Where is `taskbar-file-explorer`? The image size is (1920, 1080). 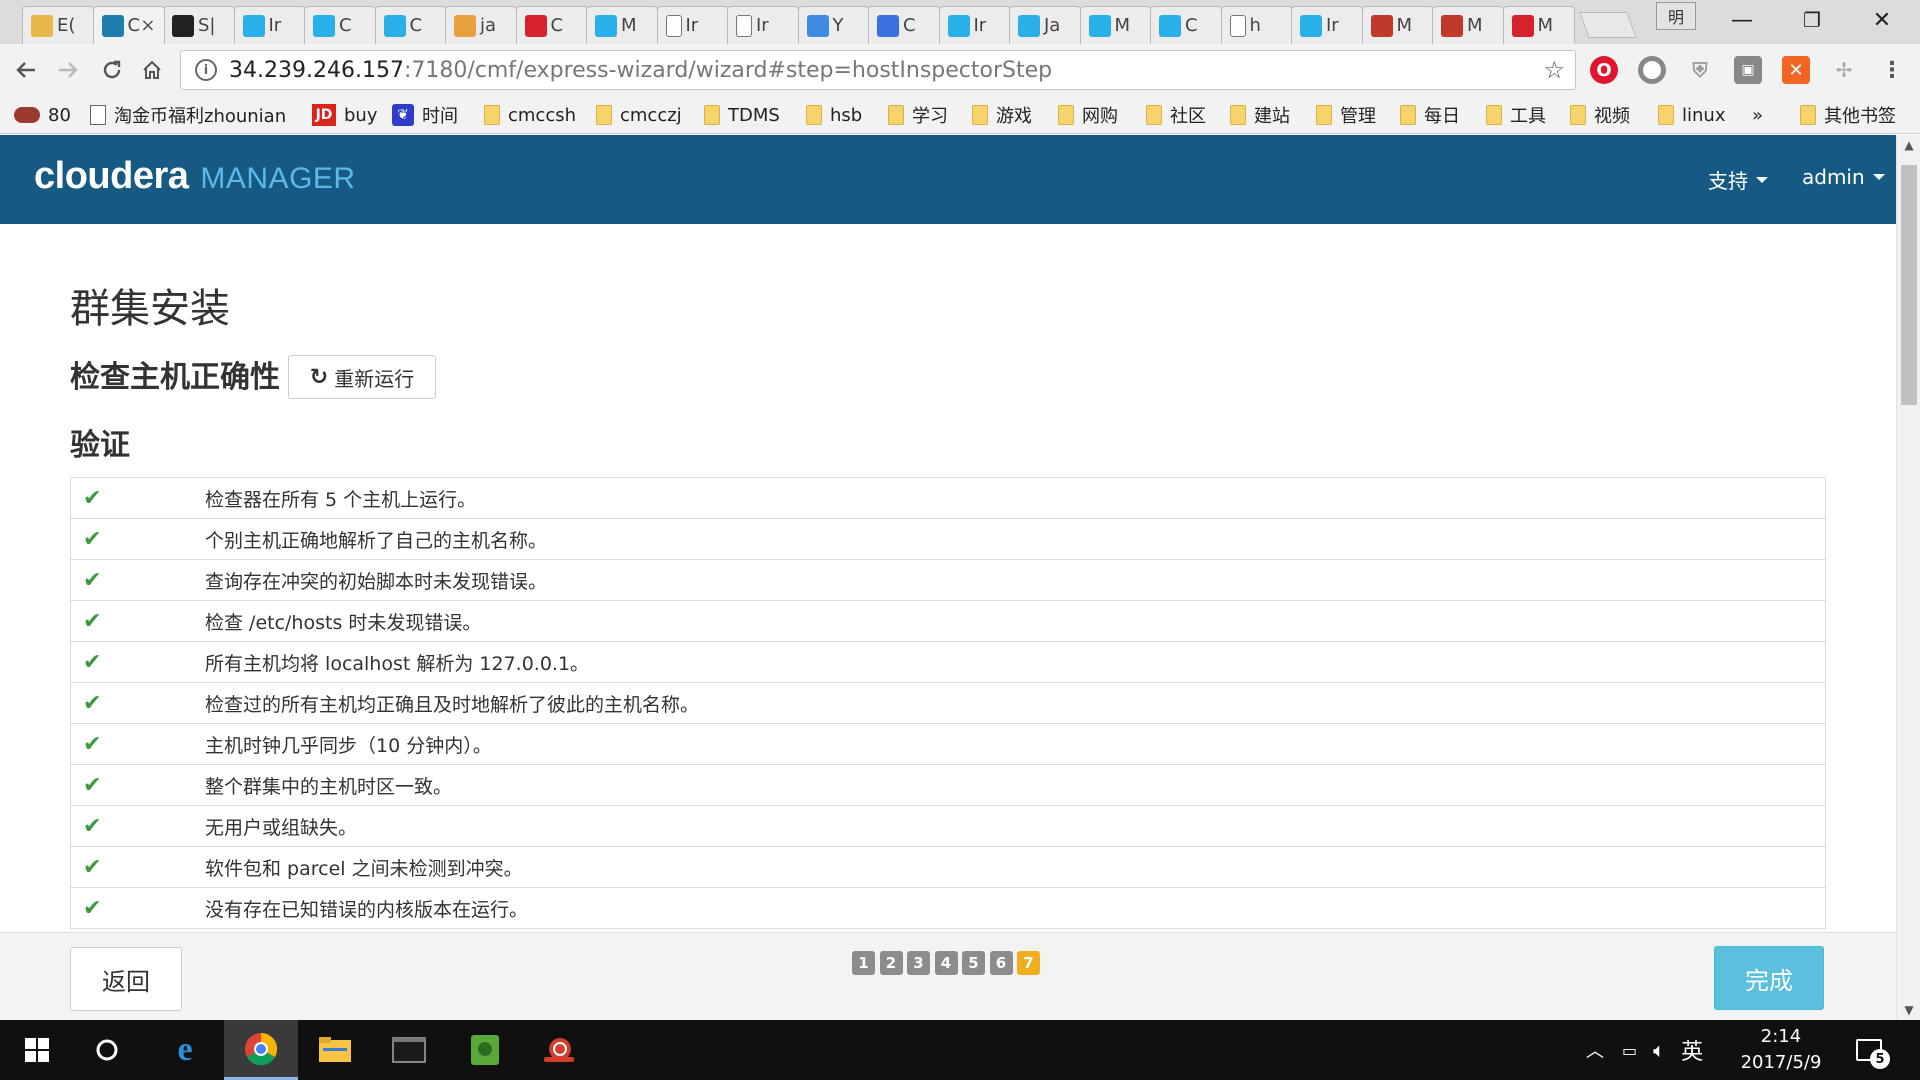 taskbar-file-explorer is located at coordinates (335, 1050).